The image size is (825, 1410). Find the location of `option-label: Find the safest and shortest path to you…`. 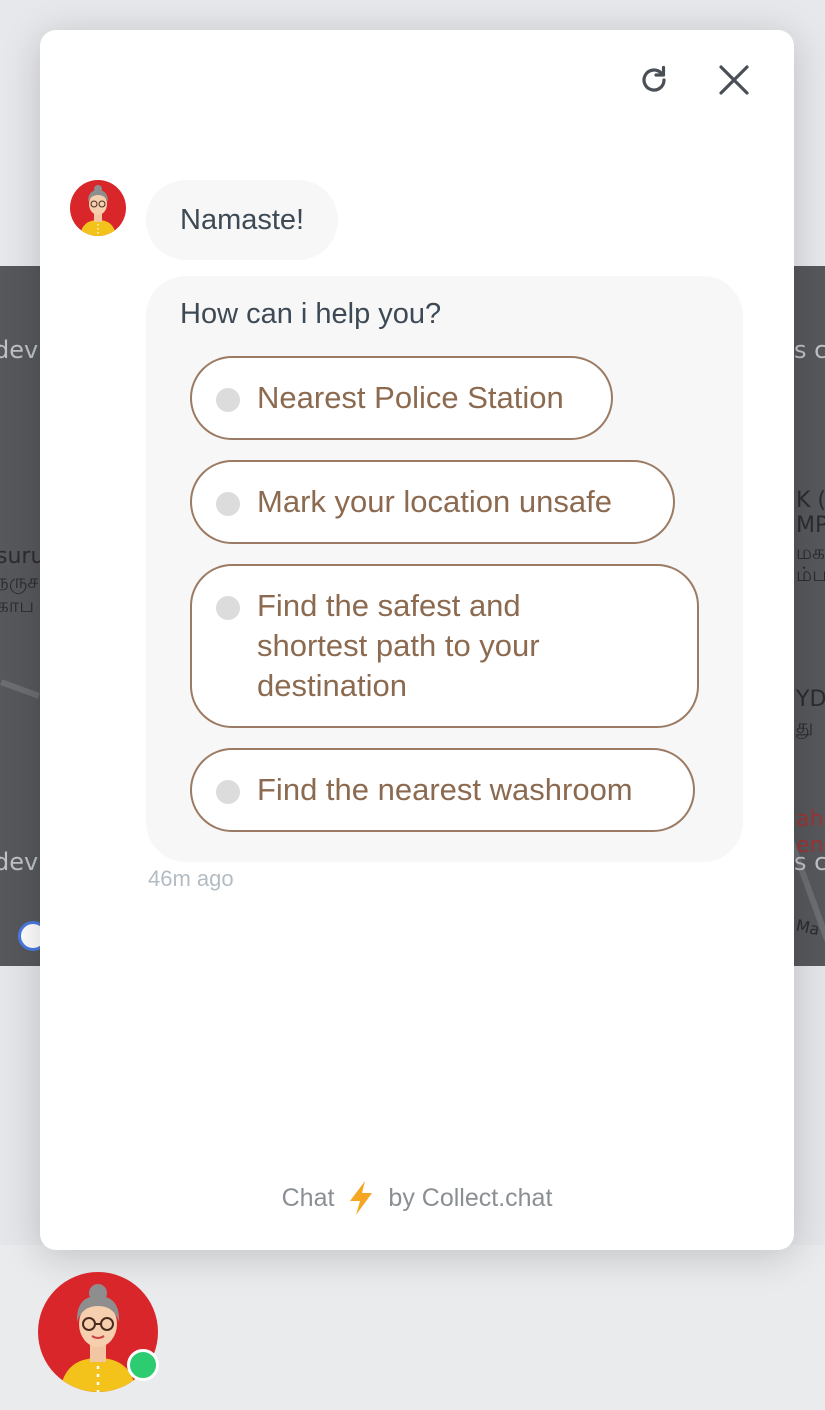

option-label: Find the safest and shortest path to you… is located at coordinates (398, 645).